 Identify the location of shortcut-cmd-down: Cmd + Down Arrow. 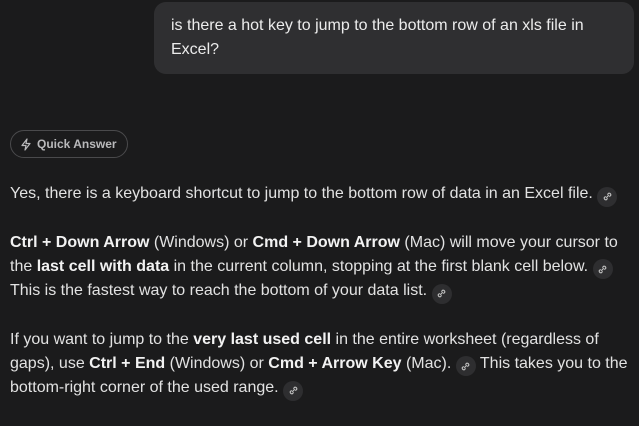
(326, 242).